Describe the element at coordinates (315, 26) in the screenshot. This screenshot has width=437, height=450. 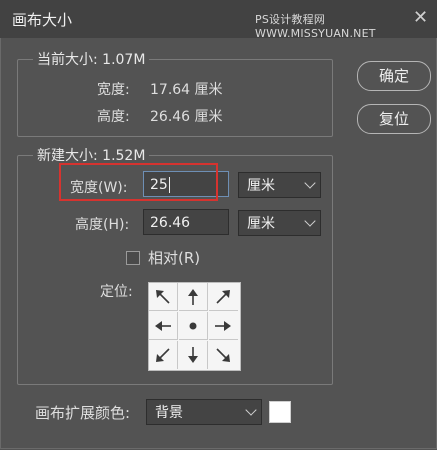
I see `watermark-text: PS设计教程网 WWW.MISSYUAN.NET` at that location.